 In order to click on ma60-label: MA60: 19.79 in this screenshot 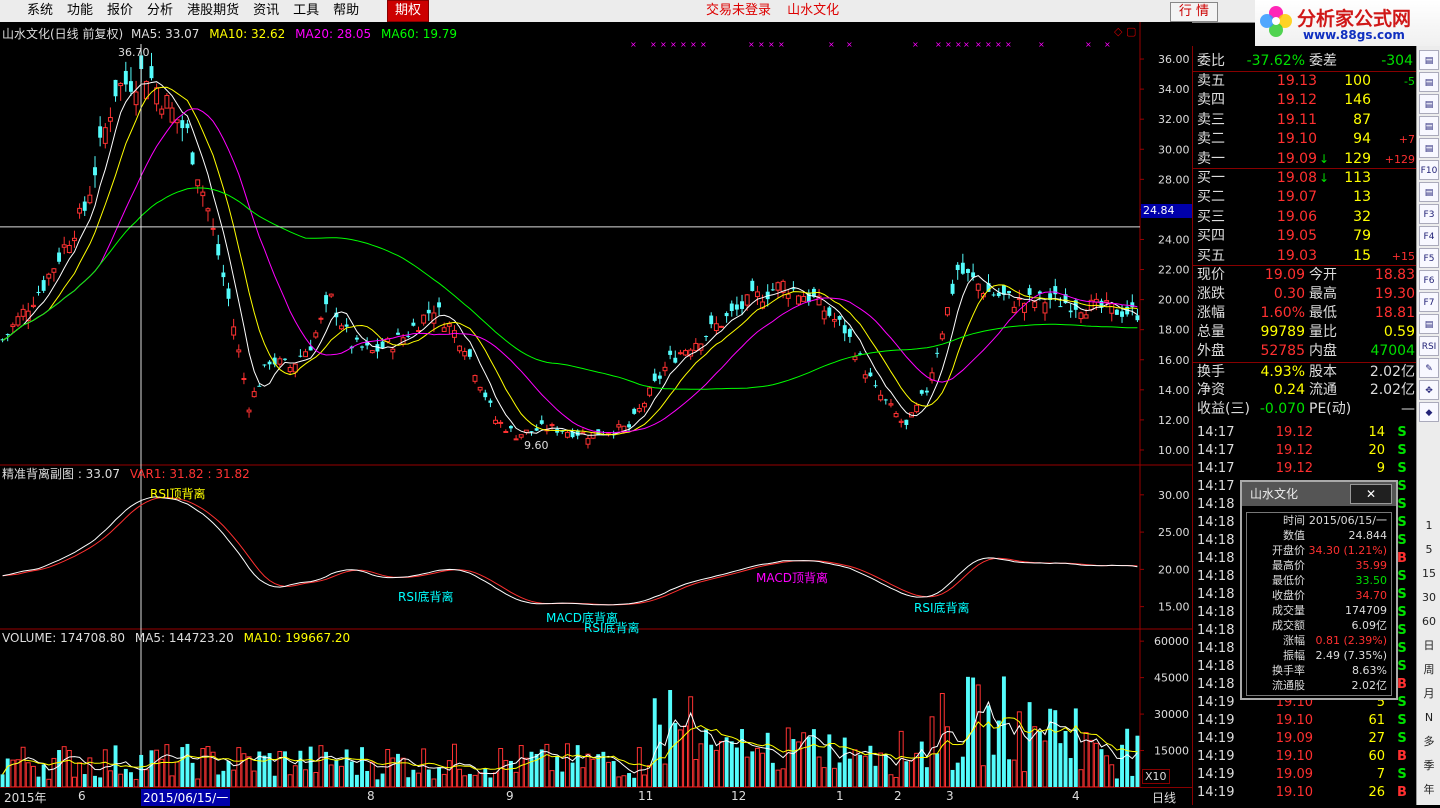, I will do `click(419, 34)`.